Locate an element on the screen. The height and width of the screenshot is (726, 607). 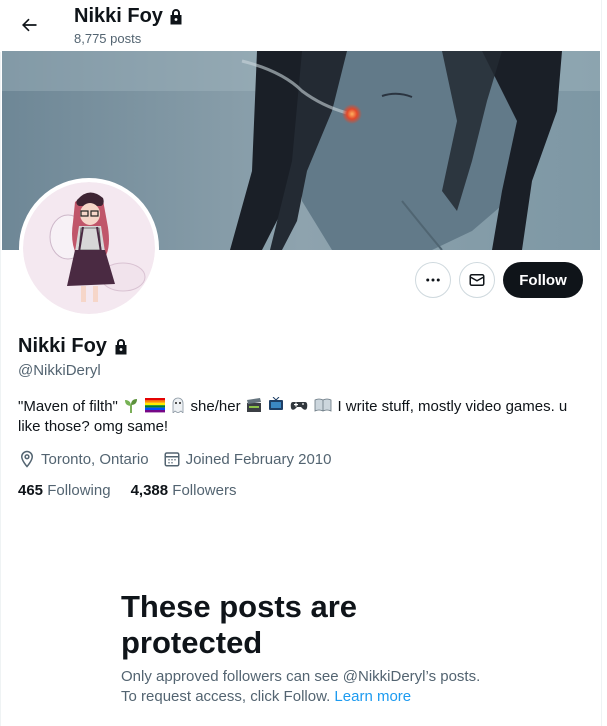
envelope-icon is located at coordinates (477, 280).